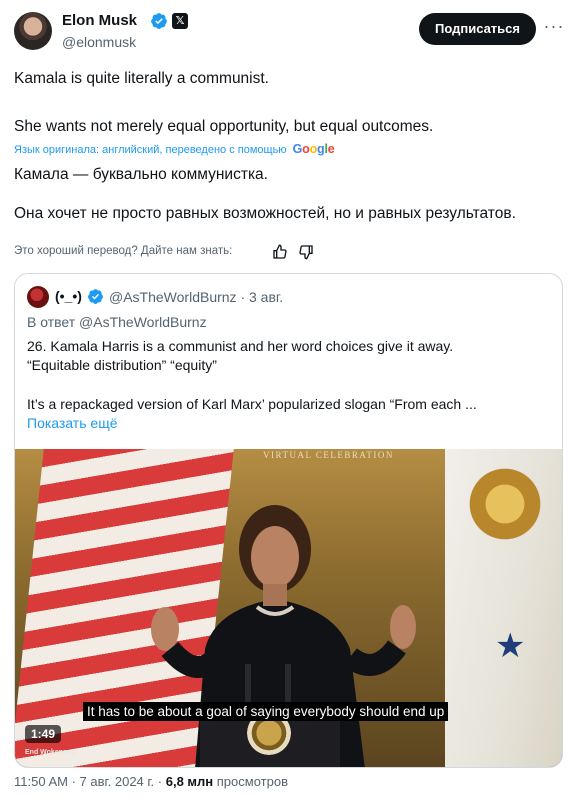  What do you see at coordinates (43, 734) in the screenshot?
I see `video-duration: 1:49` at bounding box center [43, 734].